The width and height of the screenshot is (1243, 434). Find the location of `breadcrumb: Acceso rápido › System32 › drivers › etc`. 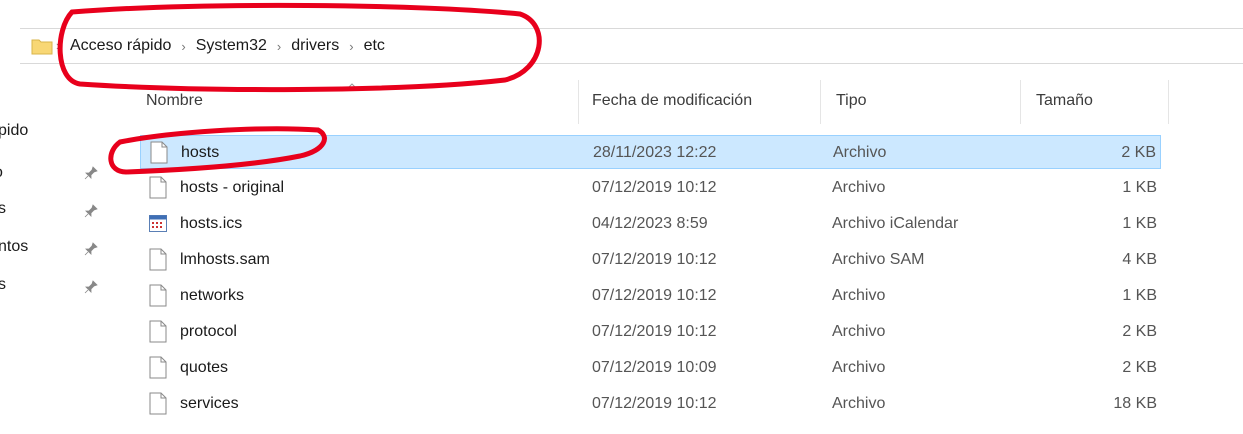

breadcrumb: Acceso rápido › System32 › drivers › etc is located at coordinates (227, 46).